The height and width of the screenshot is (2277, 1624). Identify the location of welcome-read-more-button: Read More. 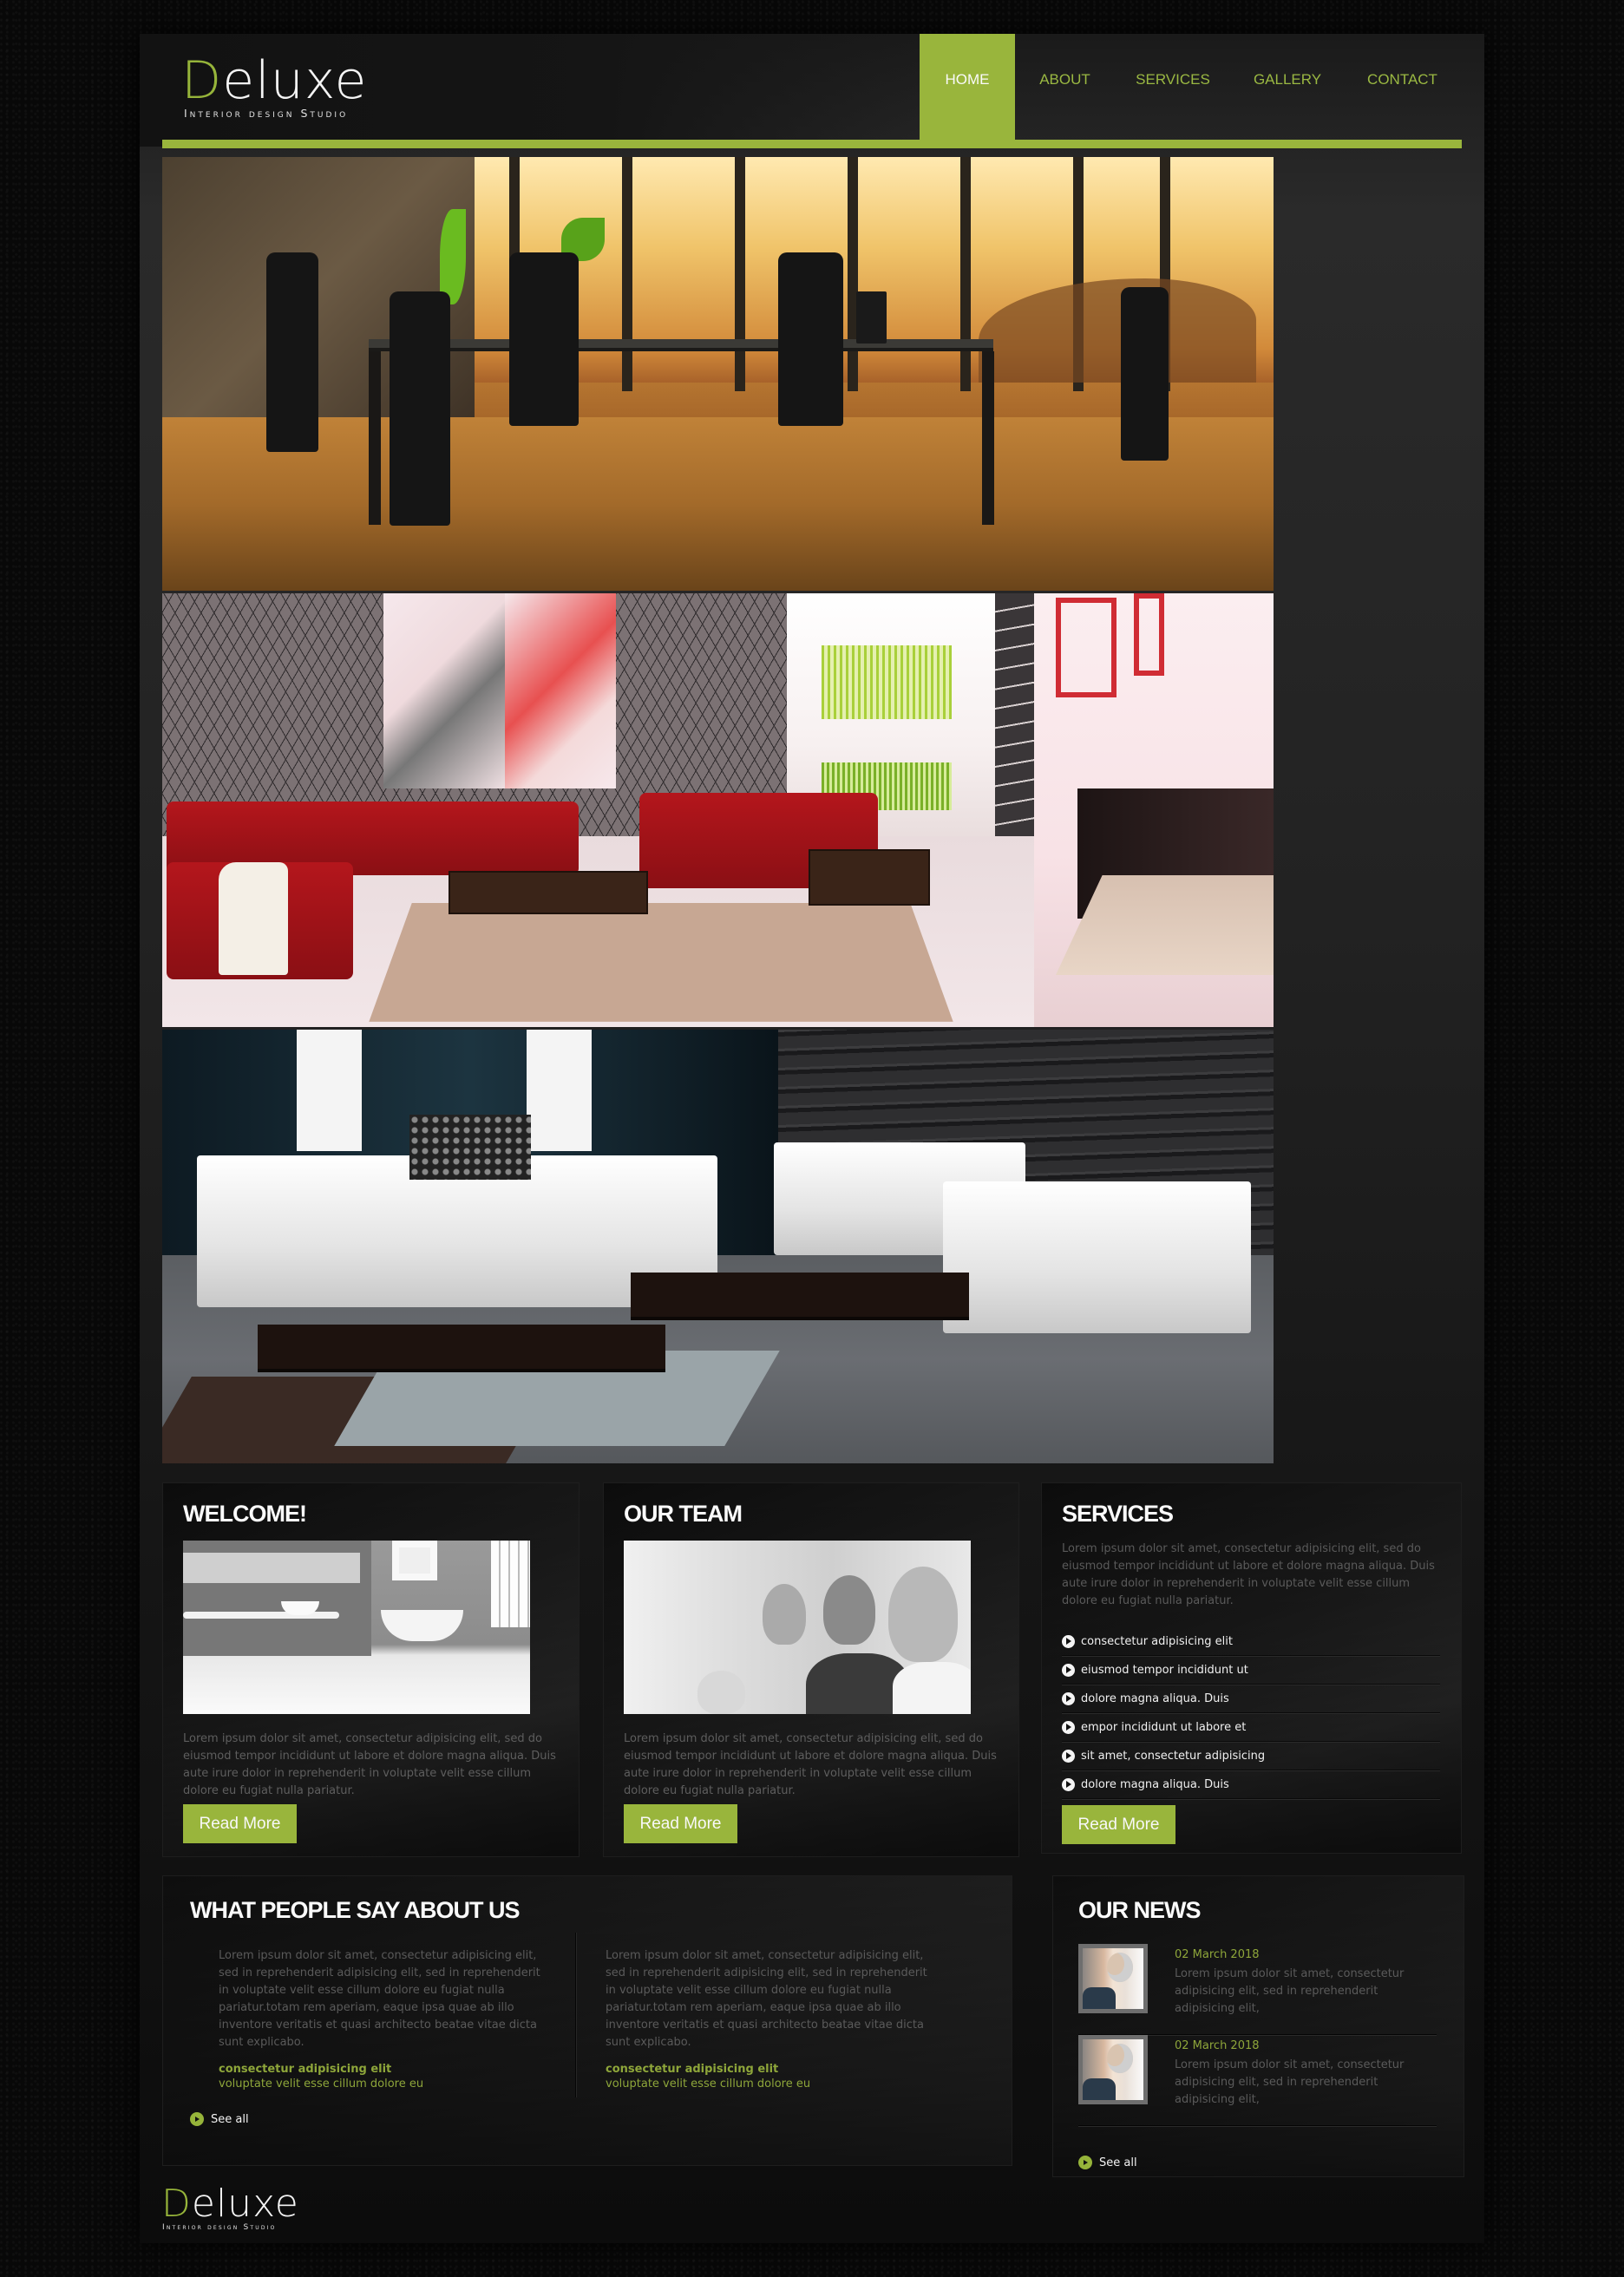
(240, 1823).